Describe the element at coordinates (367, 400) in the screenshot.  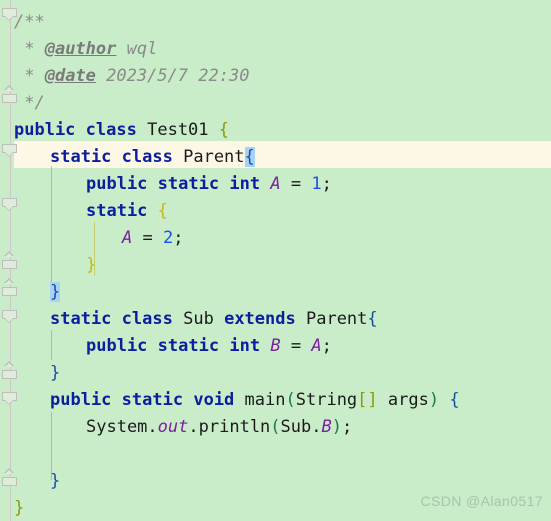
I see `bracket-pair: []` at that location.